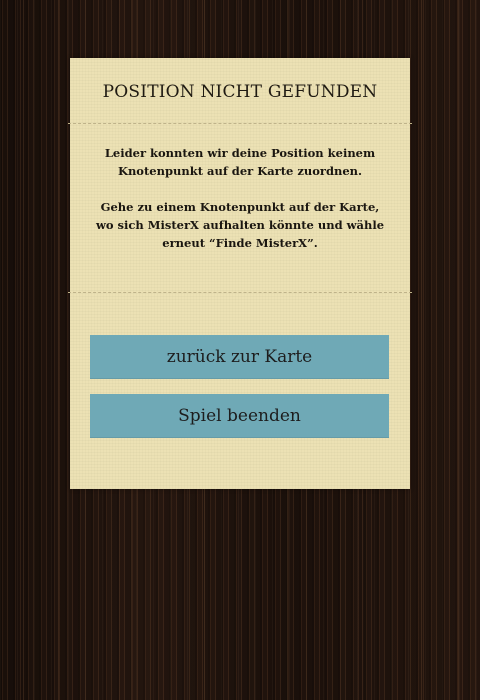 The image size is (480, 700). Describe the element at coordinates (240, 123) in the screenshot. I see `top-divider` at that location.